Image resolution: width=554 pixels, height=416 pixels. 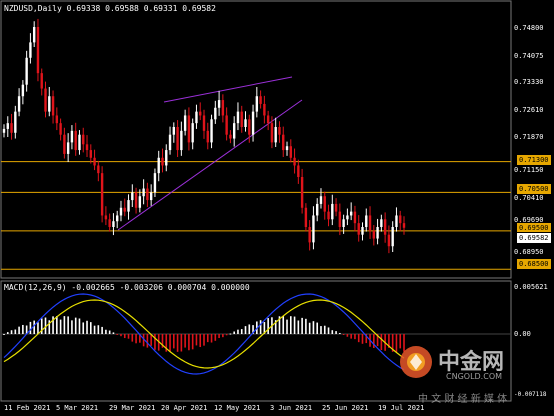 What do you see at coordinates (237, 408) in the screenshot?
I see `date-tick: 12 May 2021` at bounding box center [237, 408].